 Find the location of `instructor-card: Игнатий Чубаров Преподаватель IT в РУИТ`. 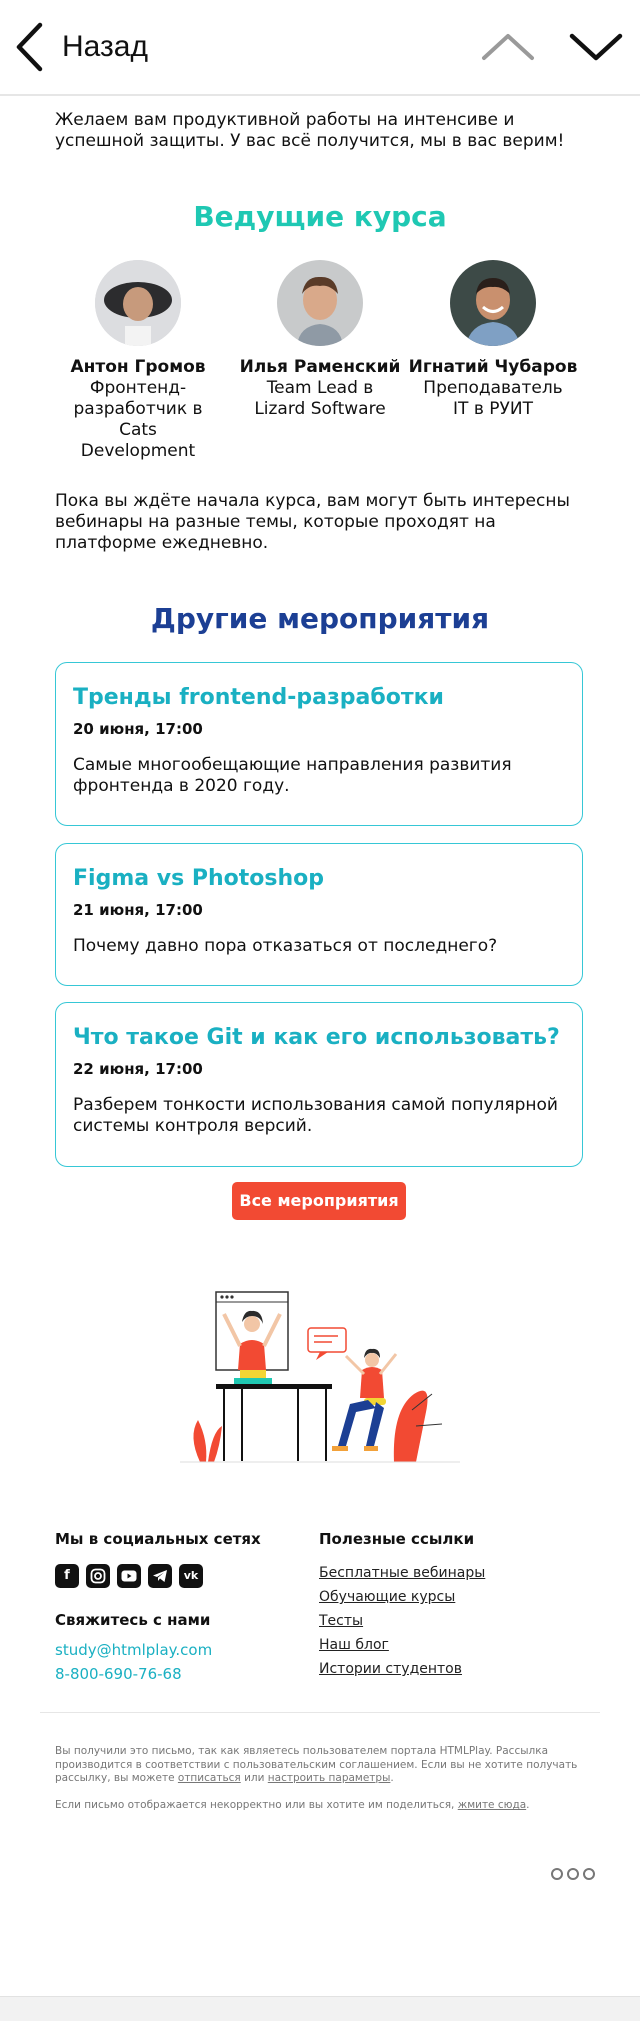

instructor-card: Игнатий Чубаров Преподаватель IT в РУИТ is located at coordinates (493, 388).